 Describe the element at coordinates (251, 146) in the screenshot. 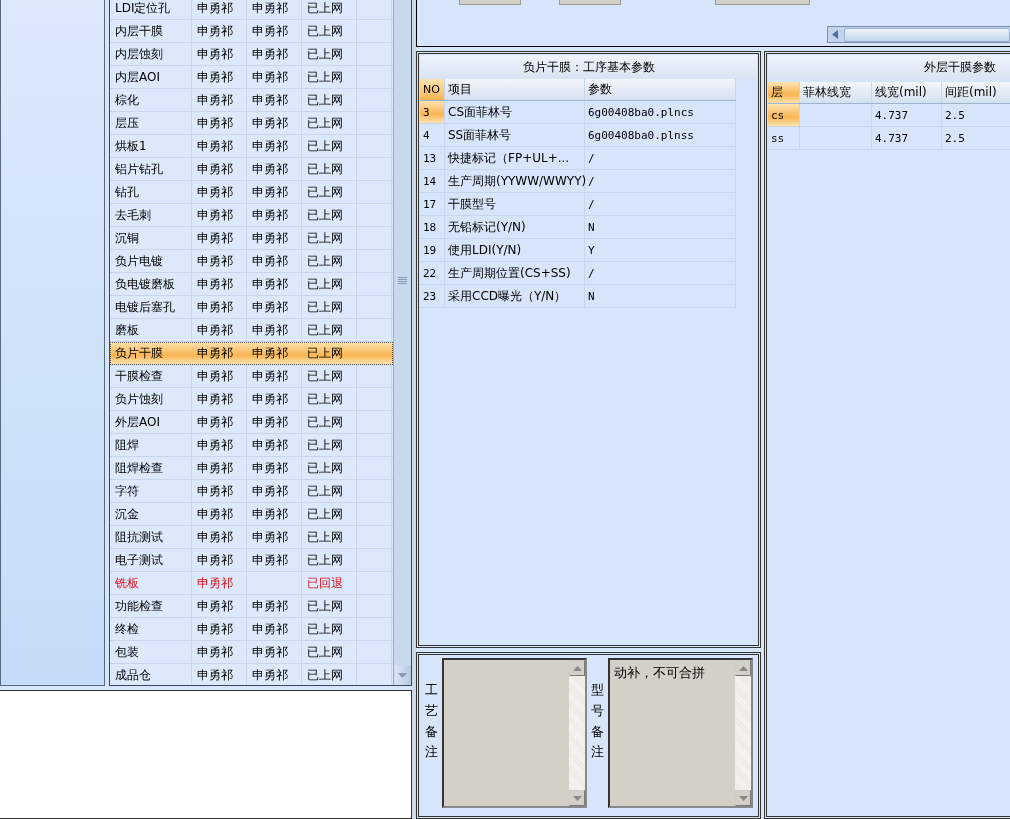

I see `process-row: 烘板1 申勇祁 申勇祁 已上网` at that location.